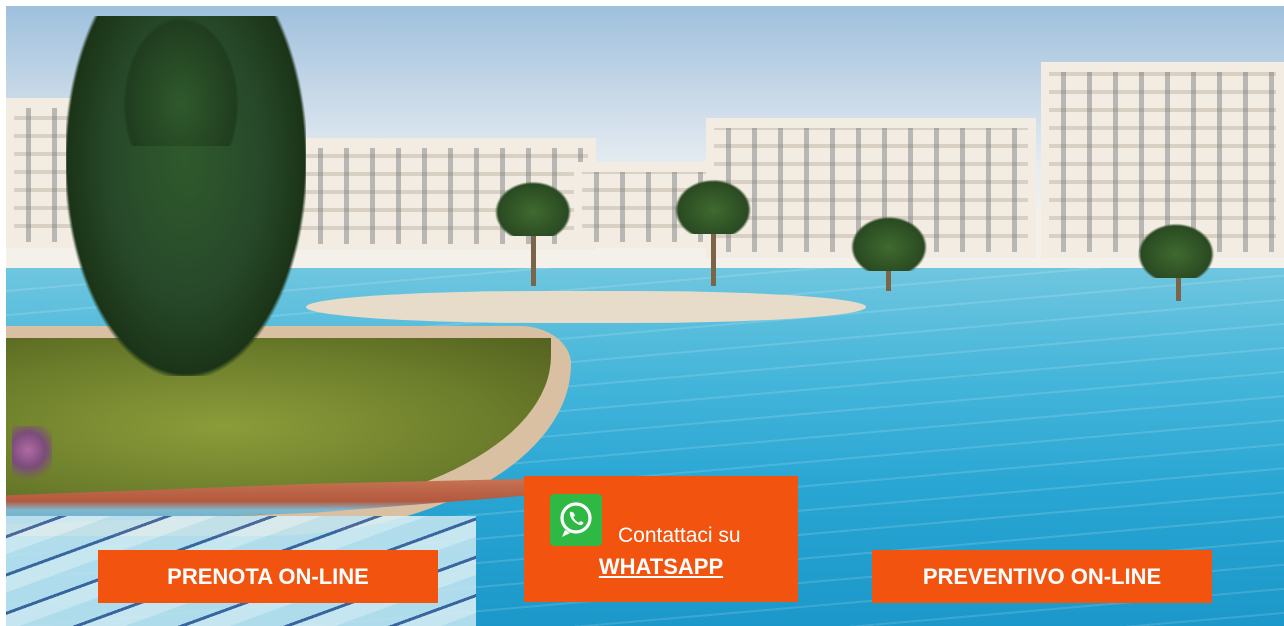 Image resolution: width=1284 pixels, height=626 pixels. I want to click on whatsapp-contact-button: Contattaci su WHATSAPP, so click(661, 539).